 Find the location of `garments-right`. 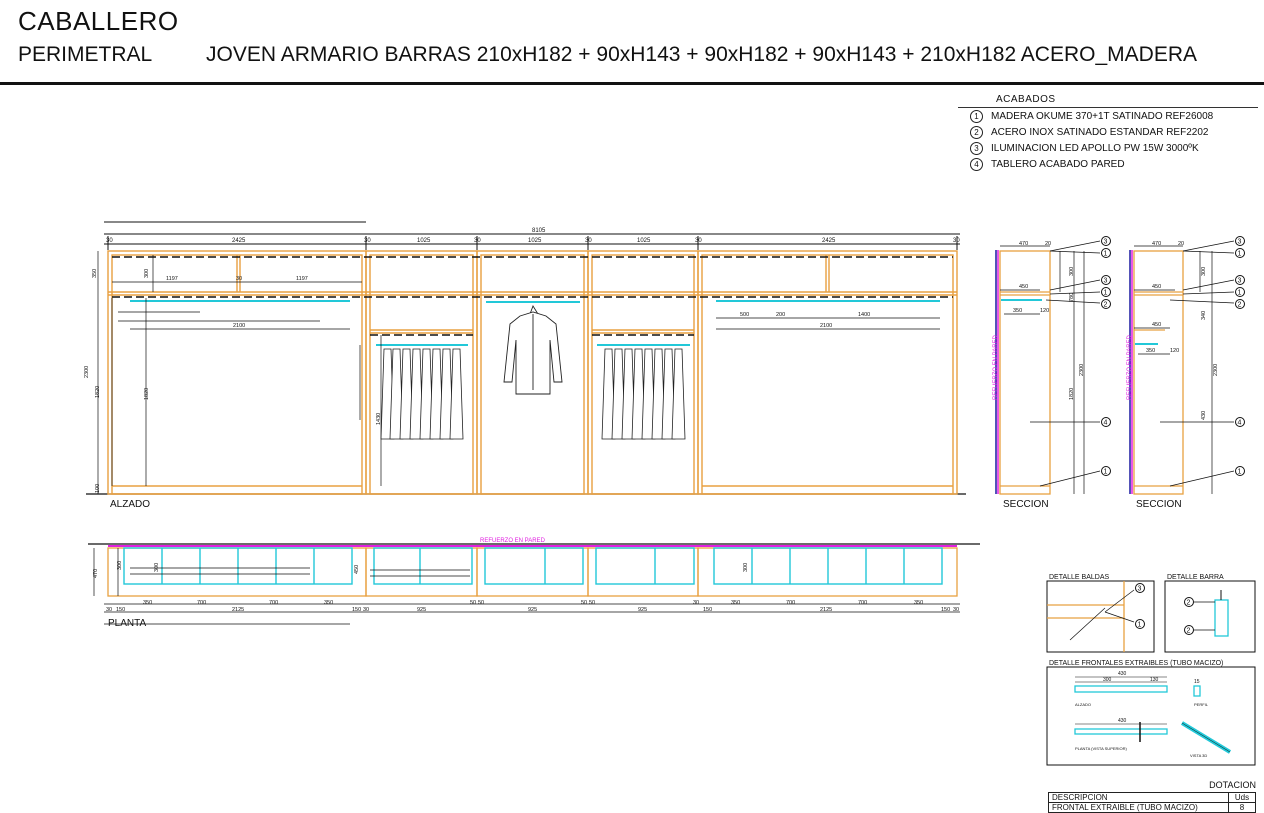

garments-right is located at coordinates (643, 394).